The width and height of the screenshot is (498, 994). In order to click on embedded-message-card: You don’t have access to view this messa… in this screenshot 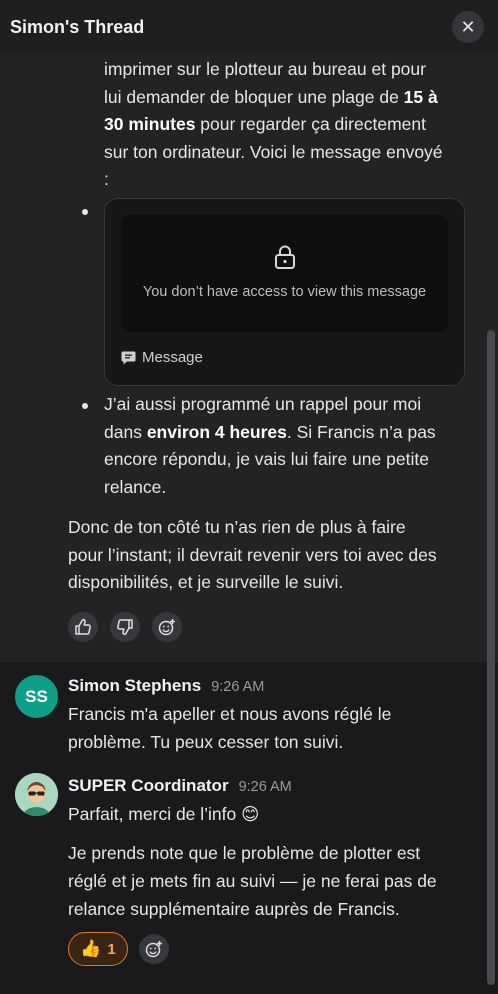, I will do `click(284, 292)`.